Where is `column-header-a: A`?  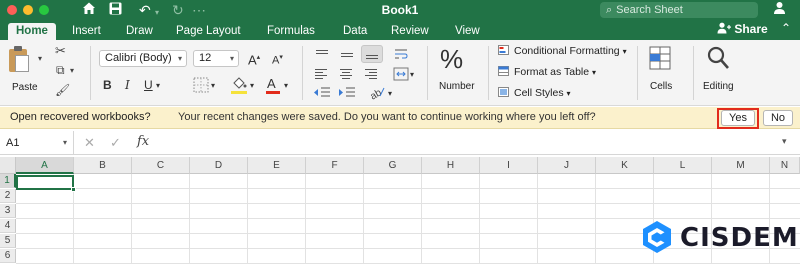 column-header-a: A is located at coordinates (45, 165).